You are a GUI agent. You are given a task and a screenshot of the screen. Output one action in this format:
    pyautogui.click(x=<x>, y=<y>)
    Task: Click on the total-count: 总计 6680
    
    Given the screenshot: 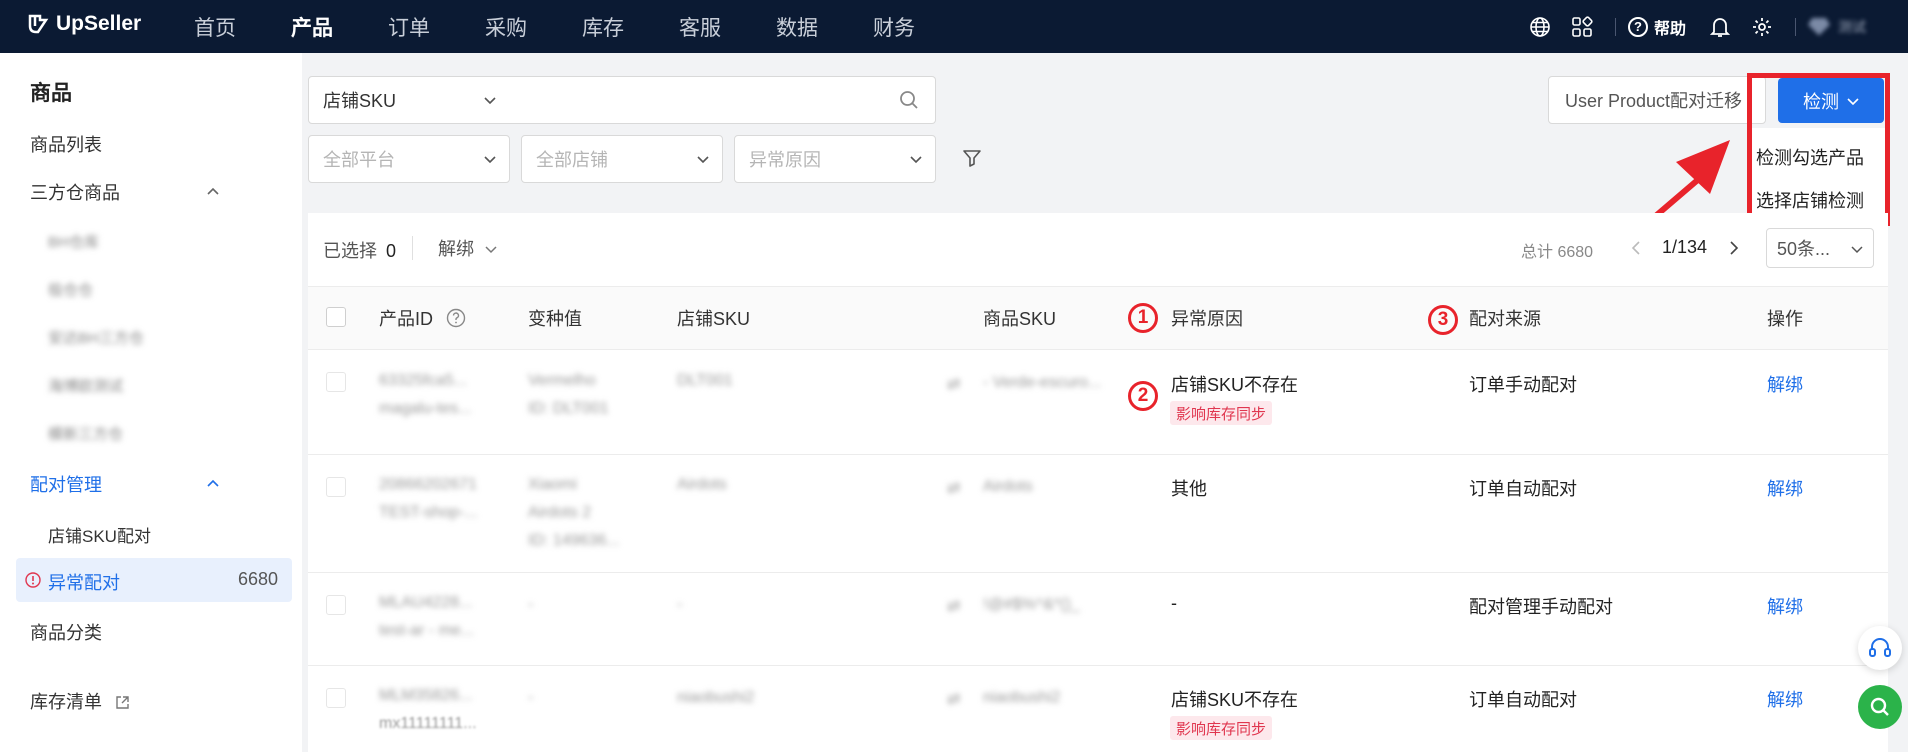 What is the action you would take?
    pyautogui.click(x=1557, y=252)
    